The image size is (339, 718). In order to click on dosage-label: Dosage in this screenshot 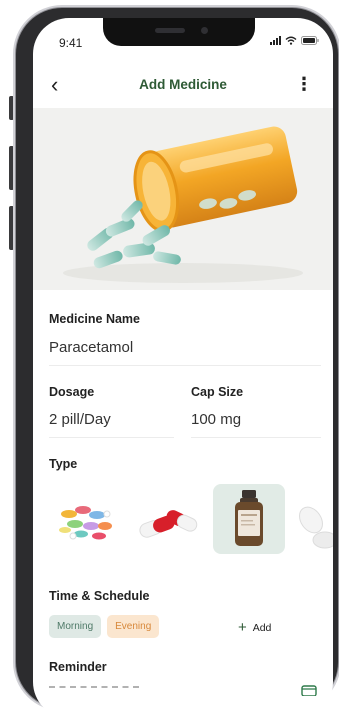, I will do `click(72, 392)`.